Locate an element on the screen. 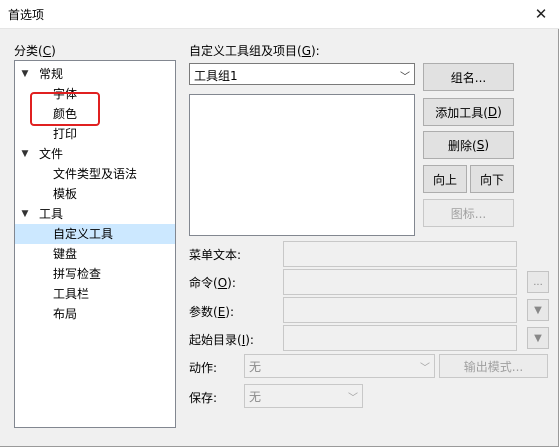 This screenshot has width=560, height=448. add-tool-label-end: ) is located at coordinates (499, 112).